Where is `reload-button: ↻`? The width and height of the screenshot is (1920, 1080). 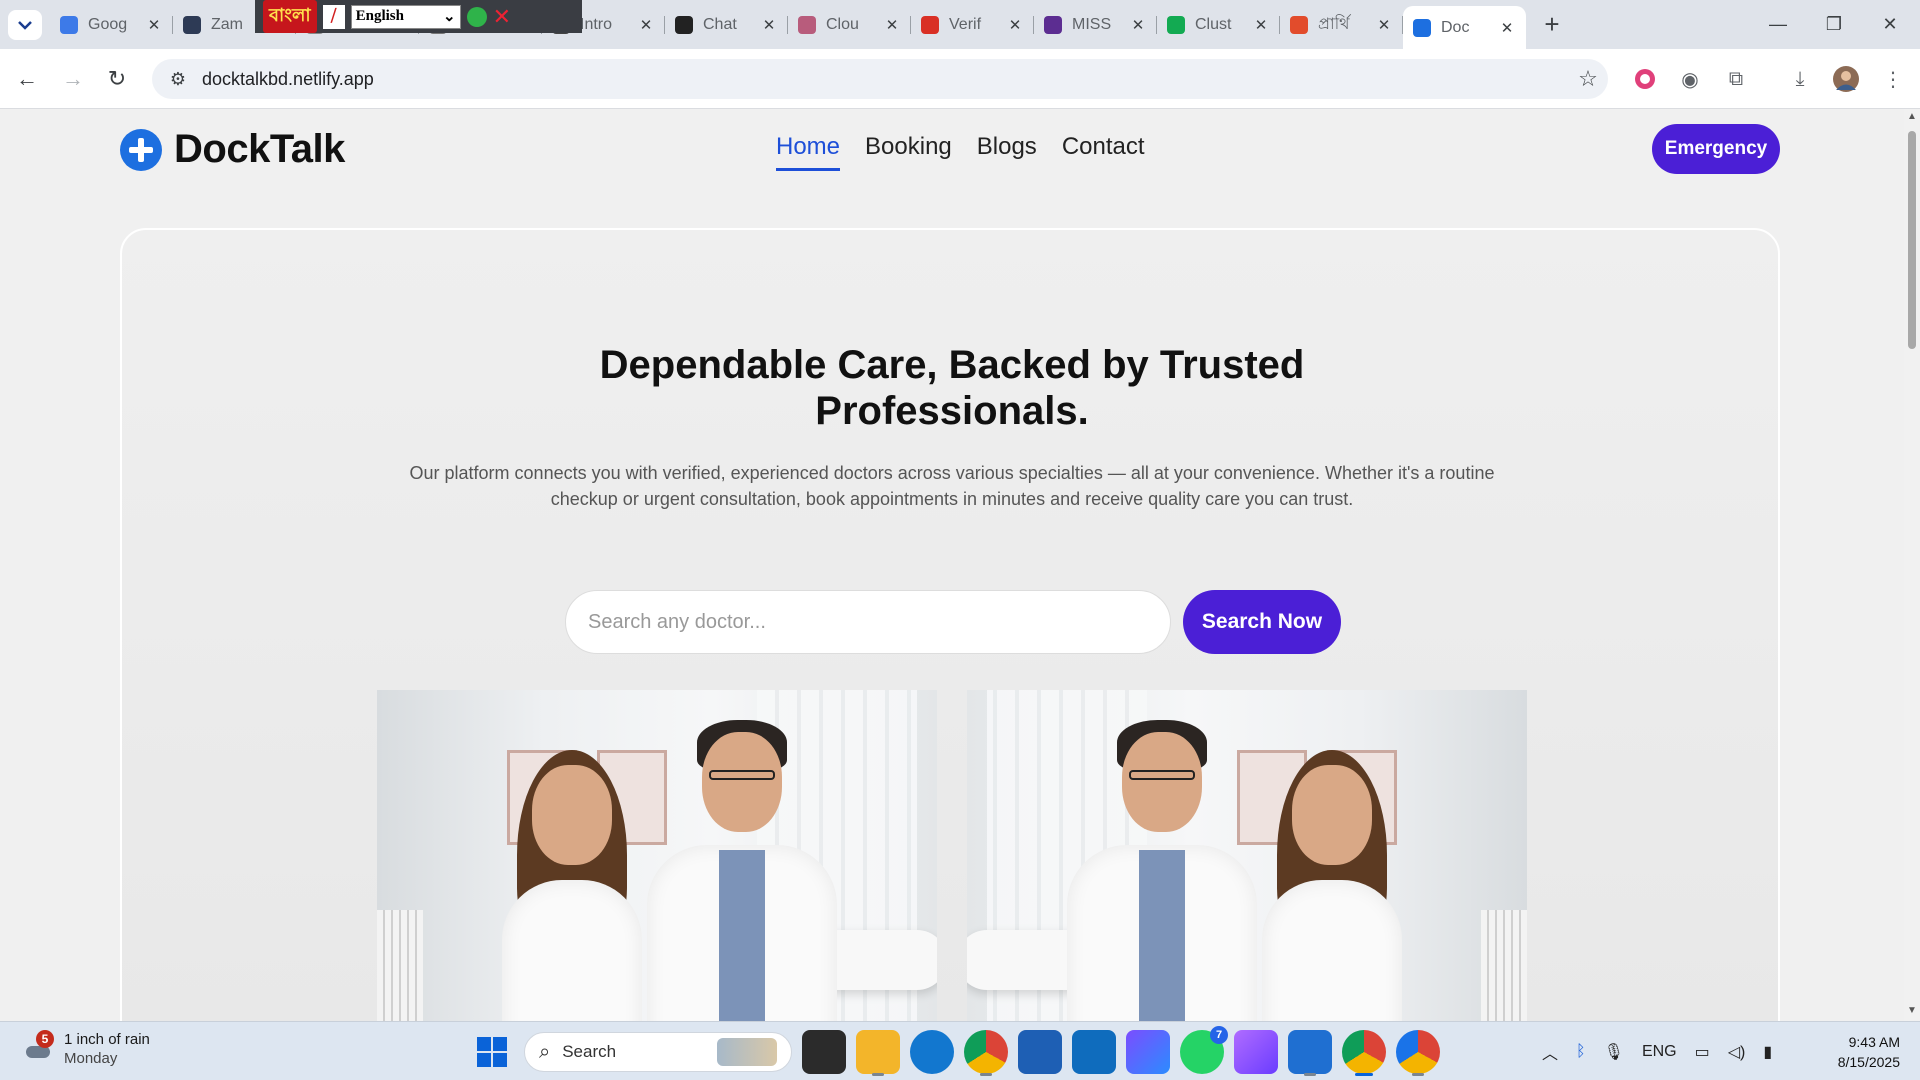
reload-button: ↻ is located at coordinates (117, 79).